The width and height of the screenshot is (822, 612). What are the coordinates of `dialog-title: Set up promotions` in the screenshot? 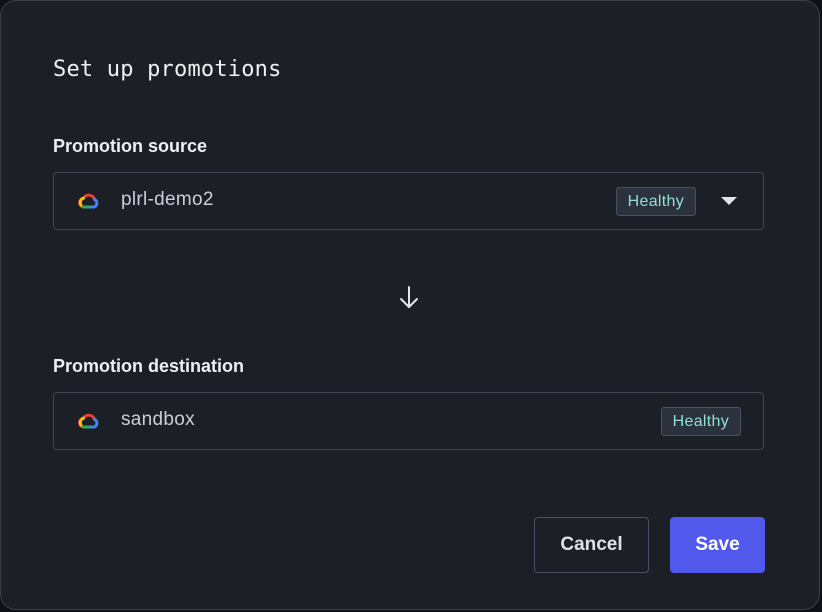 It's located at (167, 69).